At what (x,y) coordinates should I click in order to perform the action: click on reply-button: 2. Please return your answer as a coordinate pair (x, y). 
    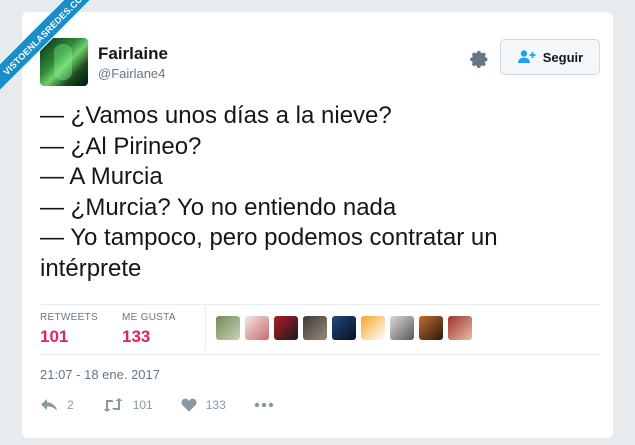
    Looking at the image, I should click on (57, 405).